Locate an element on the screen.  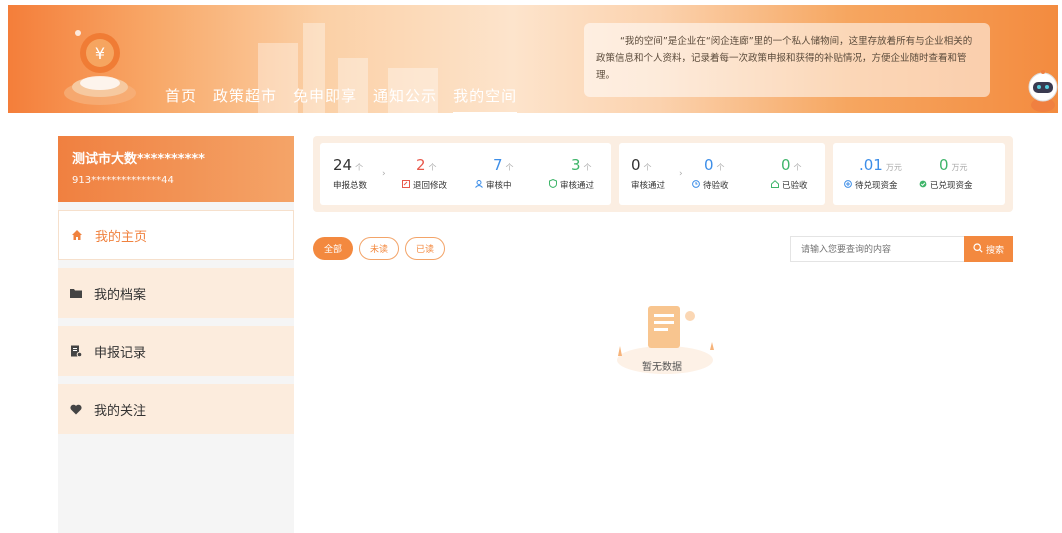
sidebar-item-favorites: 我的关注 is located at coordinates (176, 409).